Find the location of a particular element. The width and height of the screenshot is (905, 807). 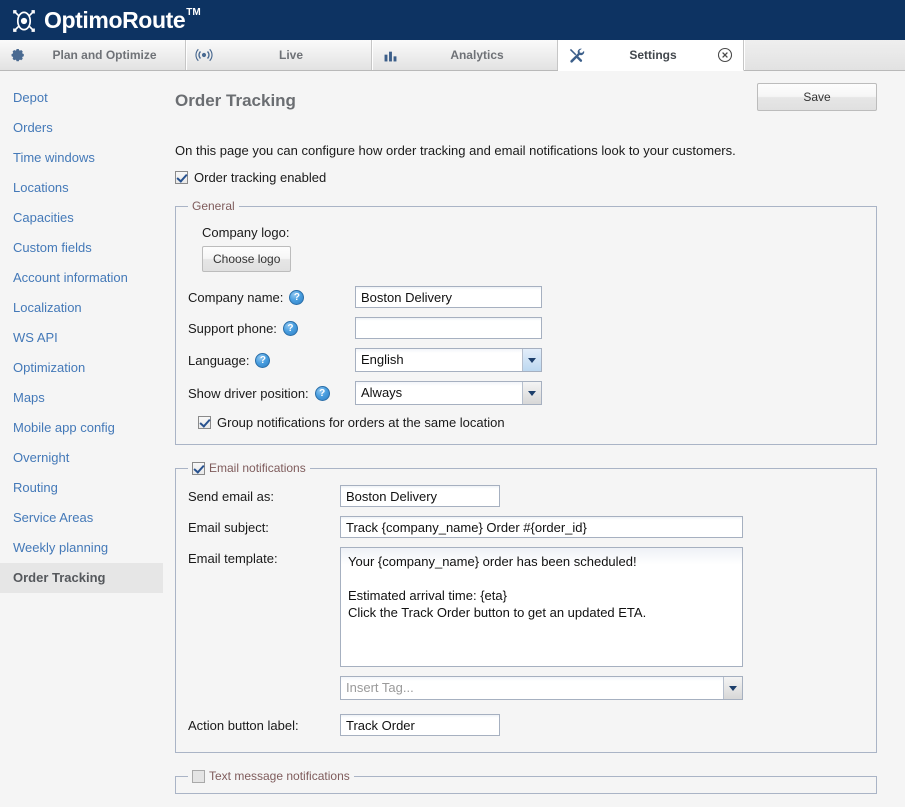

language-select: English is located at coordinates (448, 360).